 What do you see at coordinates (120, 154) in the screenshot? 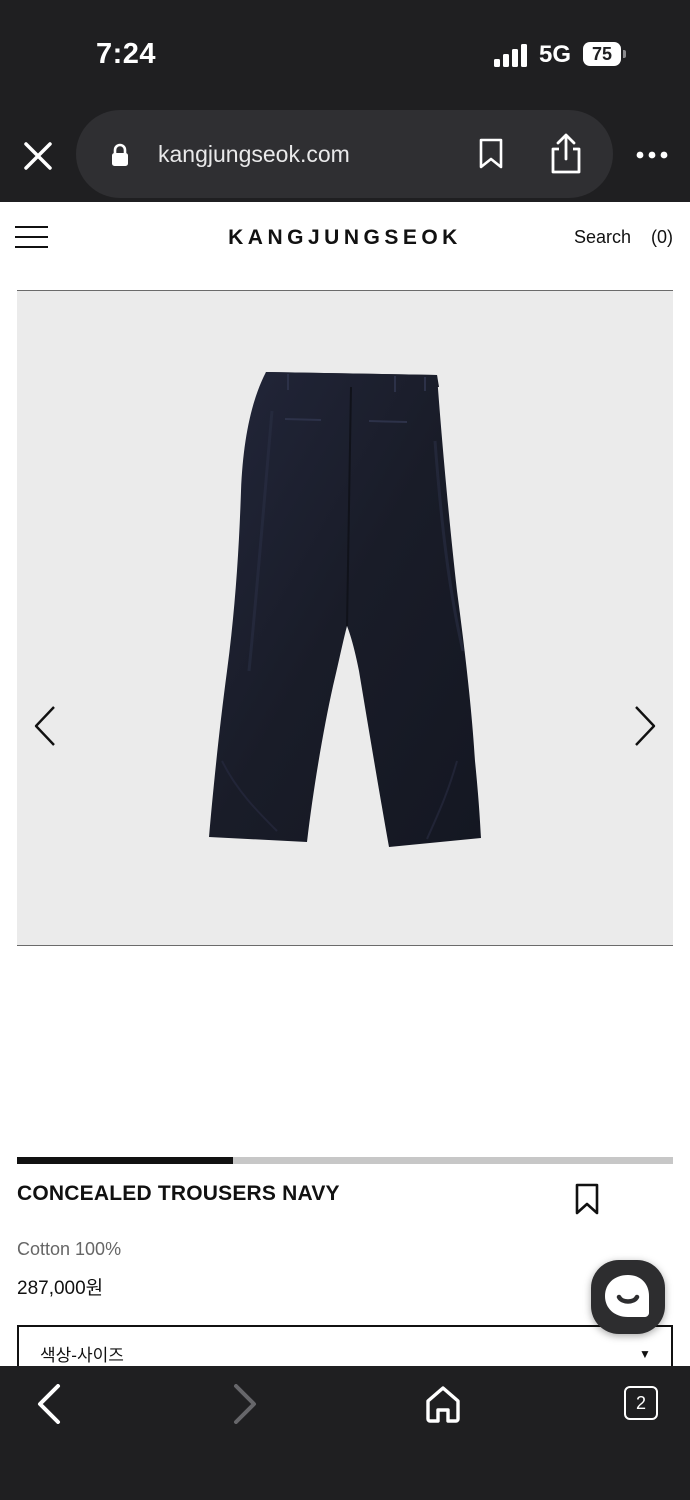
I see `lock-icon` at bounding box center [120, 154].